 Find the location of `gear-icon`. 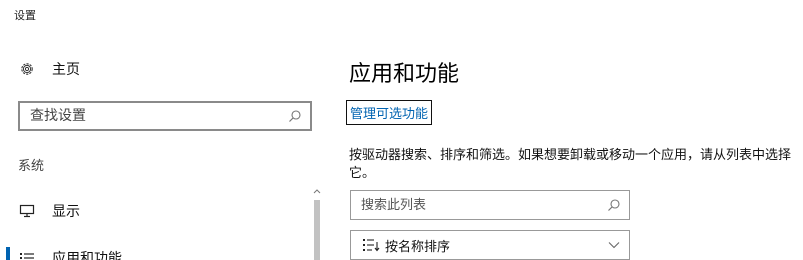

gear-icon is located at coordinates (27, 69).